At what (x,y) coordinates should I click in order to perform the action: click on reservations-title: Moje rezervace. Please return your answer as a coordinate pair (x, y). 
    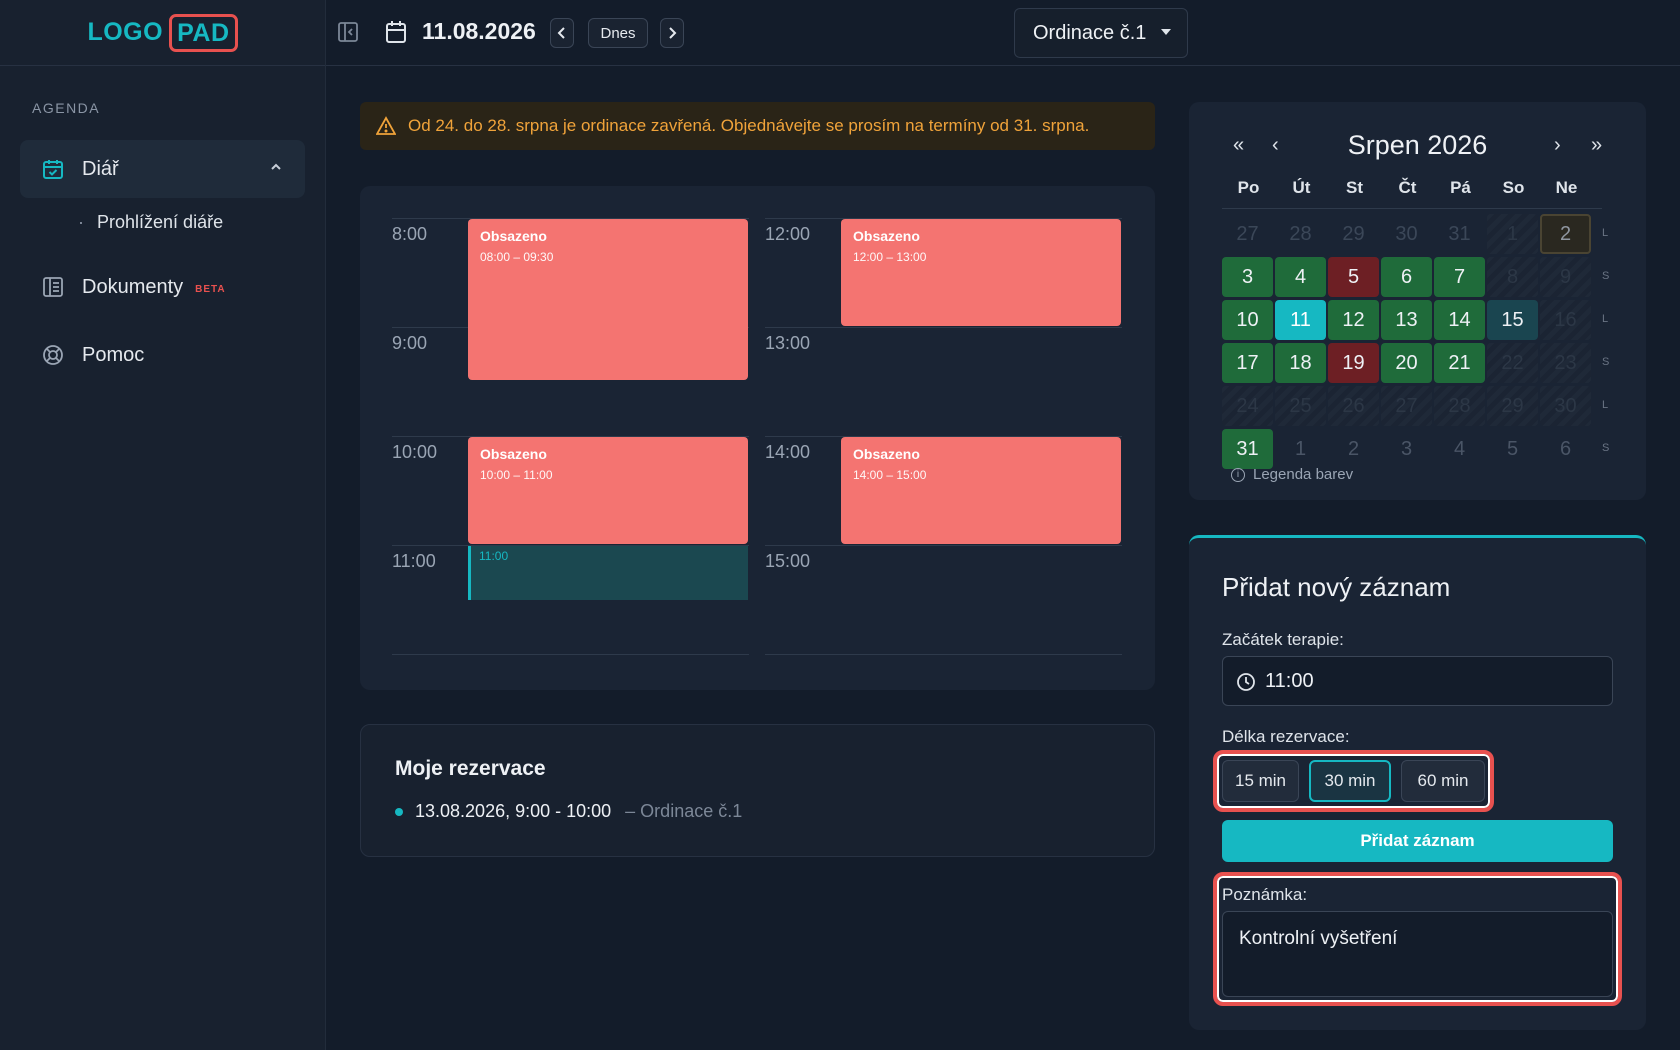
    Looking at the image, I should click on (470, 768).